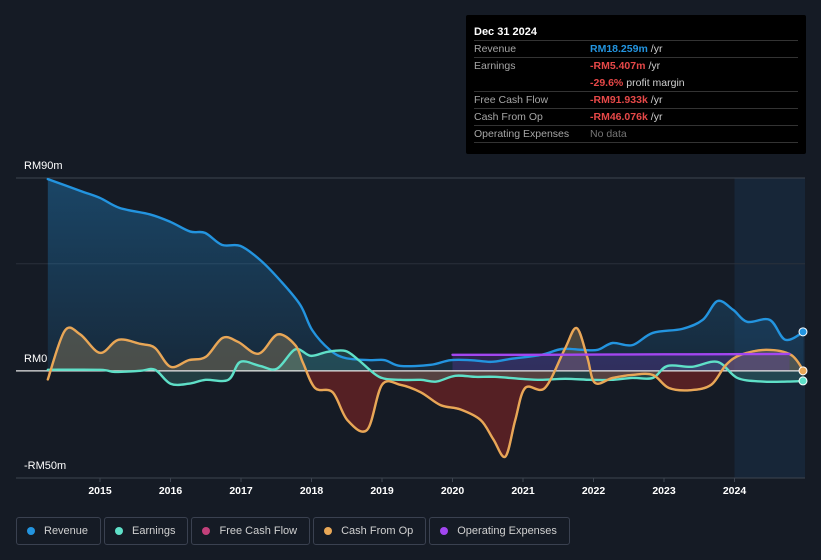  I want to click on legend-label: Earnings, so click(154, 531).